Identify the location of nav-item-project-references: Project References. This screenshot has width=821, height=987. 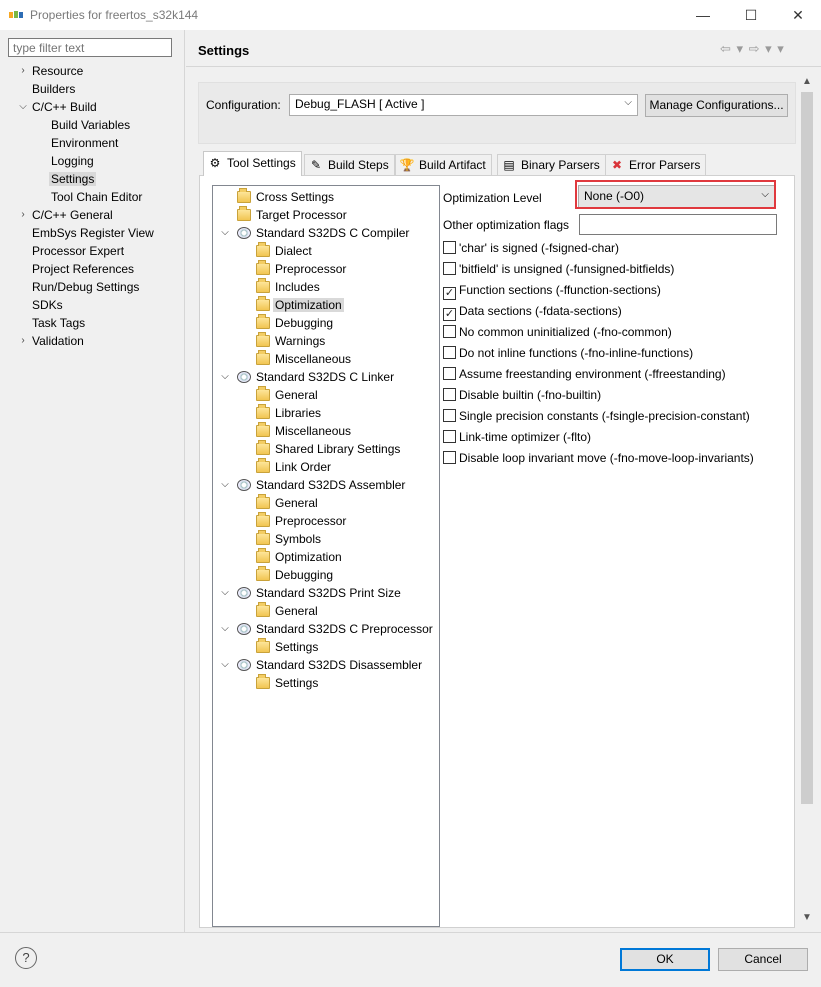
(83, 269).